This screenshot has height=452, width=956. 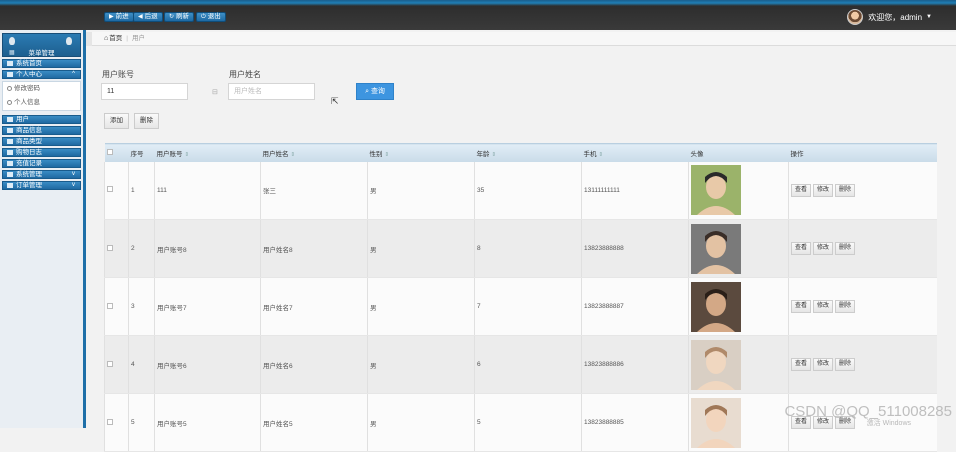 I want to click on breadcrumb-home: 首页, so click(x=115, y=38).